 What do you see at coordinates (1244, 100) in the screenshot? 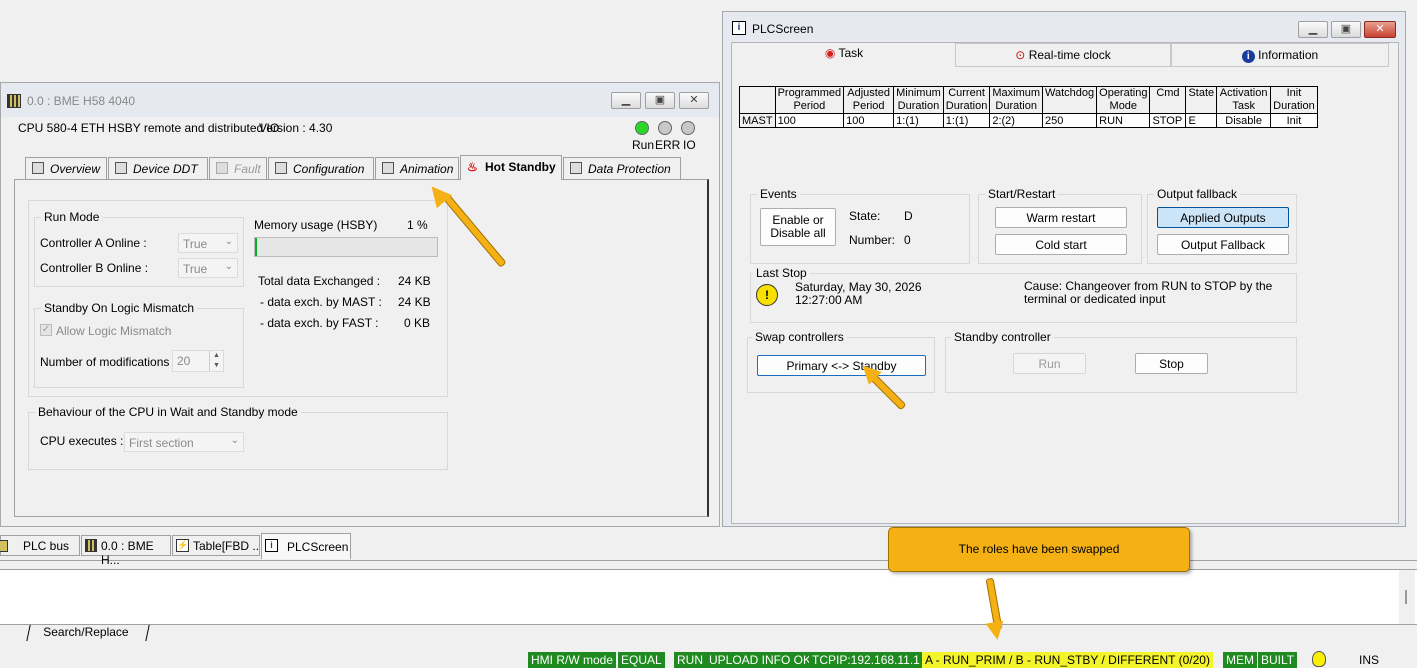
I see `table-header-cell: Activation Task` at bounding box center [1244, 100].